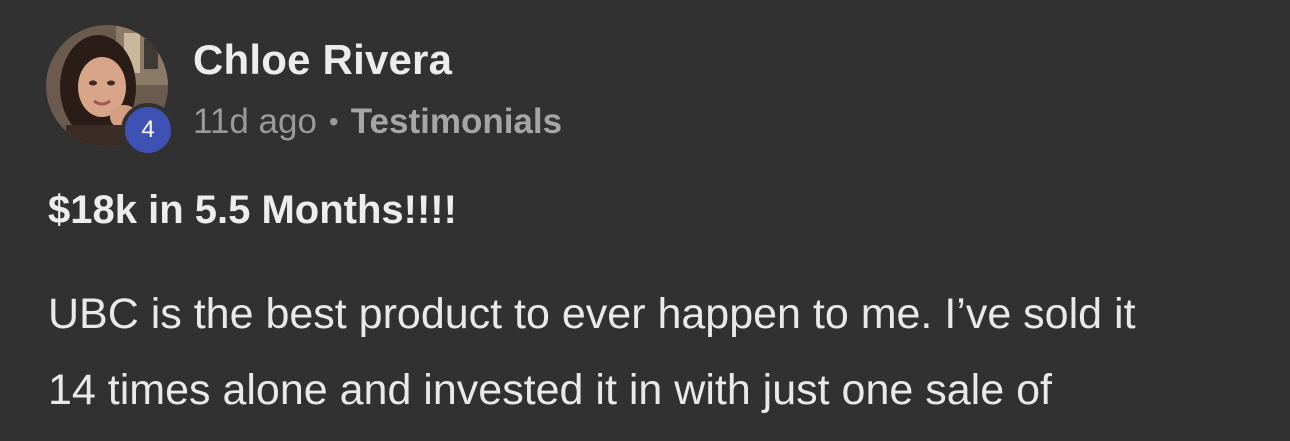 The height and width of the screenshot is (441, 1290). I want to click on post-category-link: Testimonials, so click(456, 122).